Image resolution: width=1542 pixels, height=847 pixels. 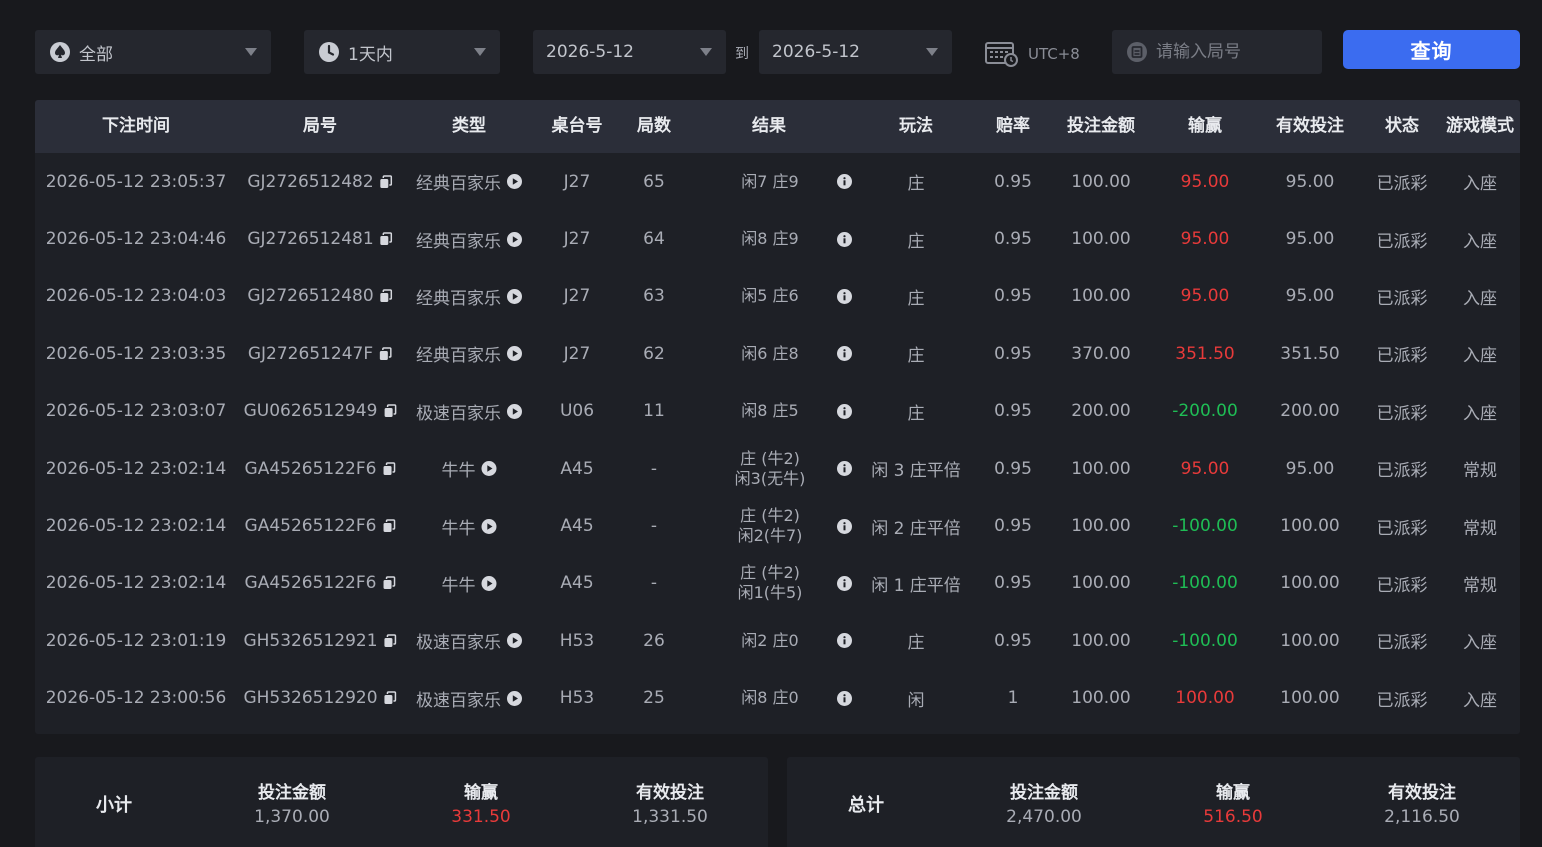 What do you see at coordinates (1422, 817) in the screenshot?
I see `total-valid-value: 2,116.50` at bounding box center [1422, 817].